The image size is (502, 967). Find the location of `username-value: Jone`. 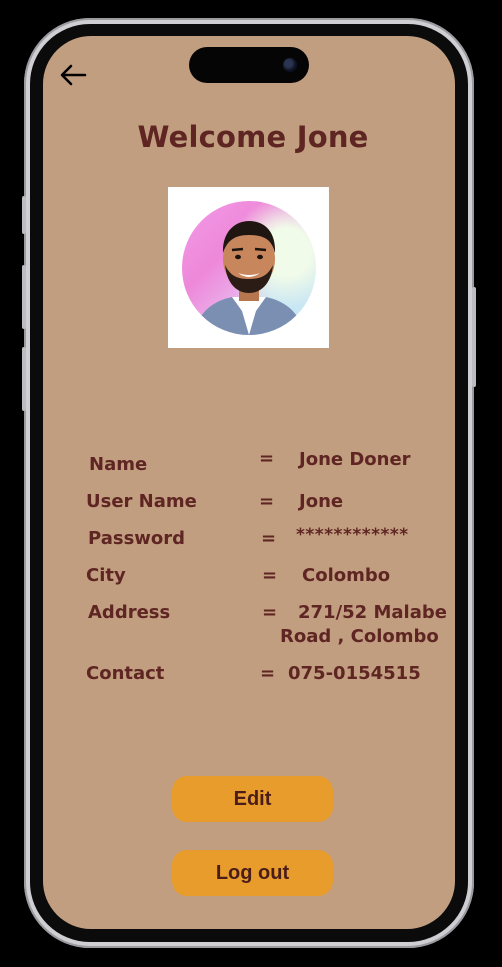

username-value: Jone is located at coordinates (321, 501).